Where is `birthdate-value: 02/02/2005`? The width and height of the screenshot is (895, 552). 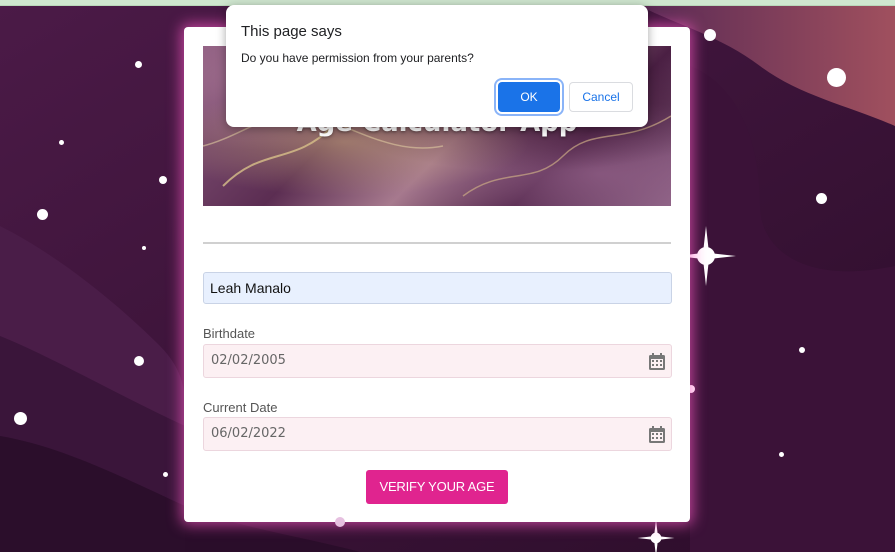 birthdate-value: 02/02/2005 is located at coordinates (248, 360).